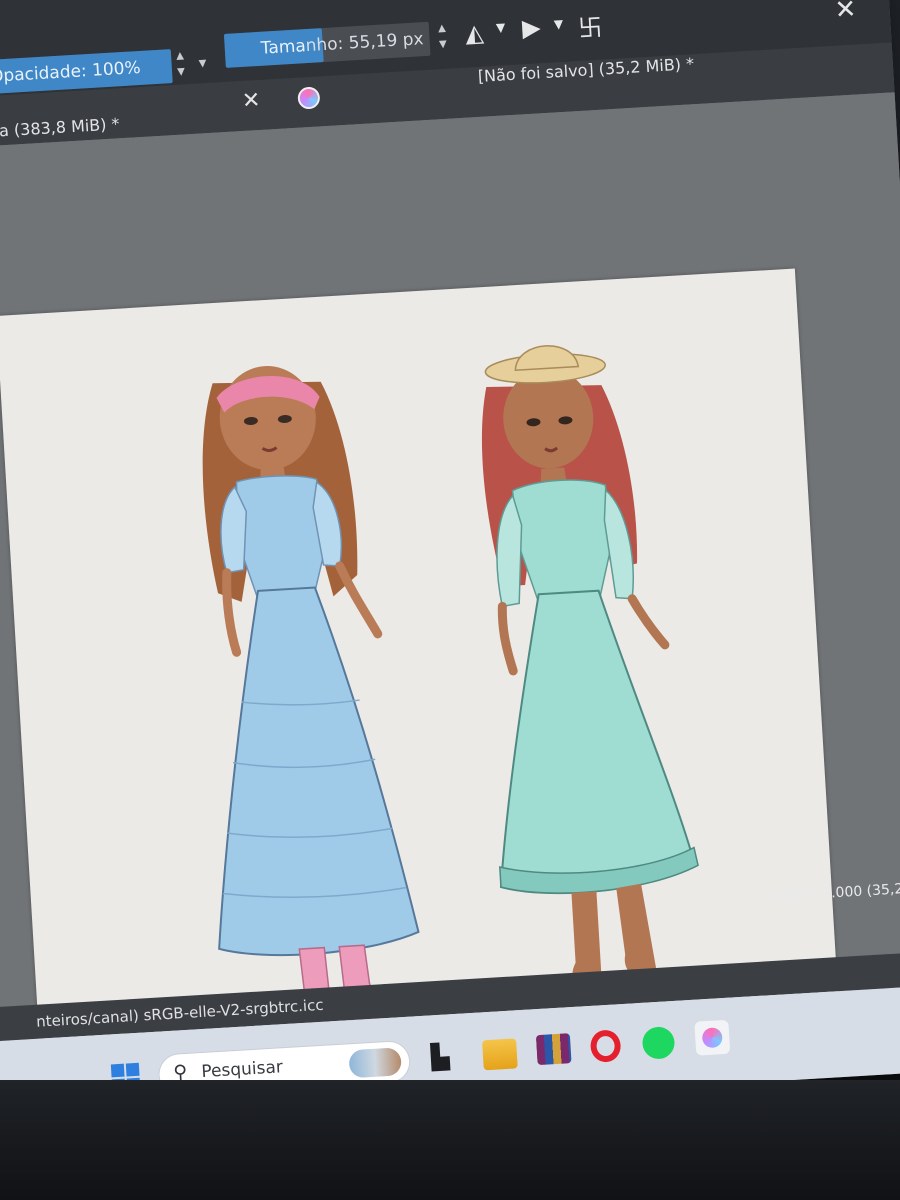 This screenshot has height=1200, width=900. Describe the element at coordinates (311, 700) in the screenshot. I see `figure-left` at that location.